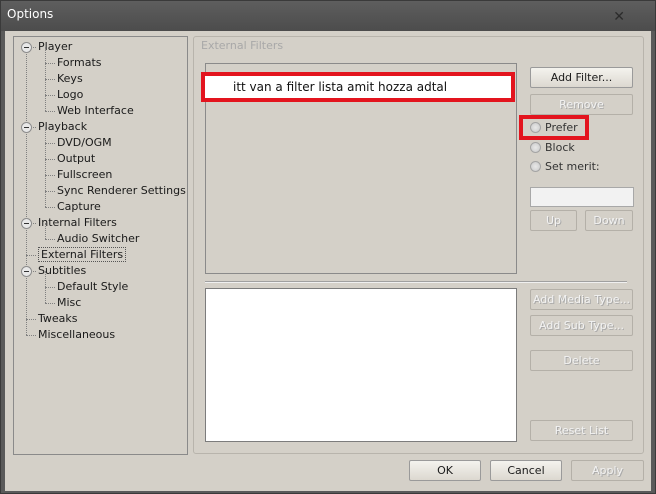 This screenshot has height=494, width=656. Describe the element at coordinates (79, 206) in the screenshot. I see `tree-item: Capture` at that location.